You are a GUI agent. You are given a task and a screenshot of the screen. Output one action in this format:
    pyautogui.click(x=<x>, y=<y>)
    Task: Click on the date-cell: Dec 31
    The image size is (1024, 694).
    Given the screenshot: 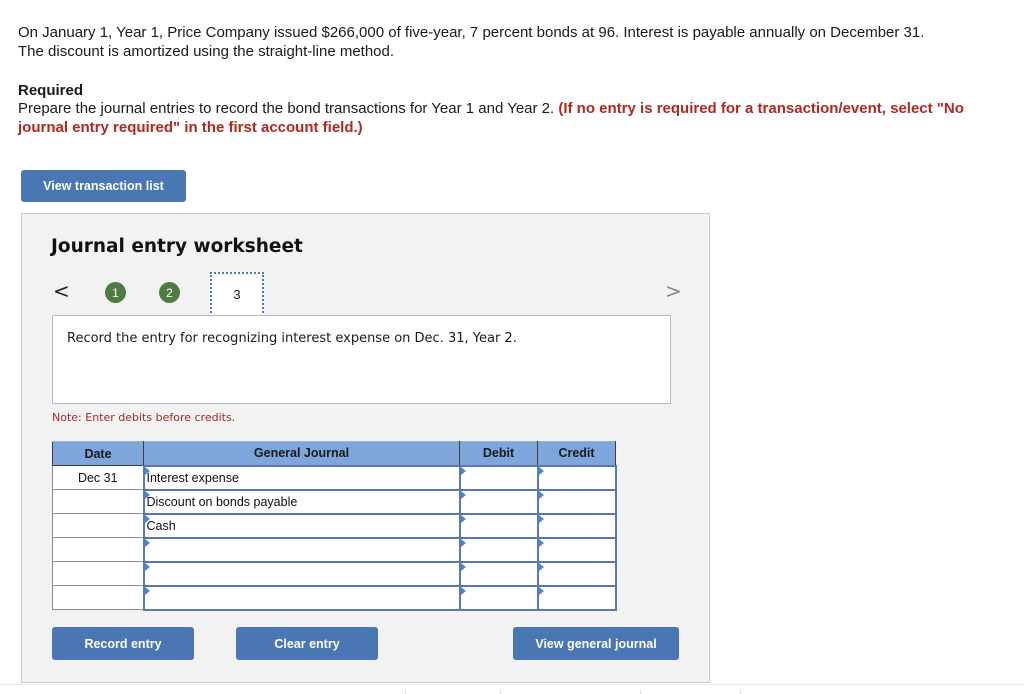 What is the action you would take?
    pyautogui.click(x=98, y=477)
    